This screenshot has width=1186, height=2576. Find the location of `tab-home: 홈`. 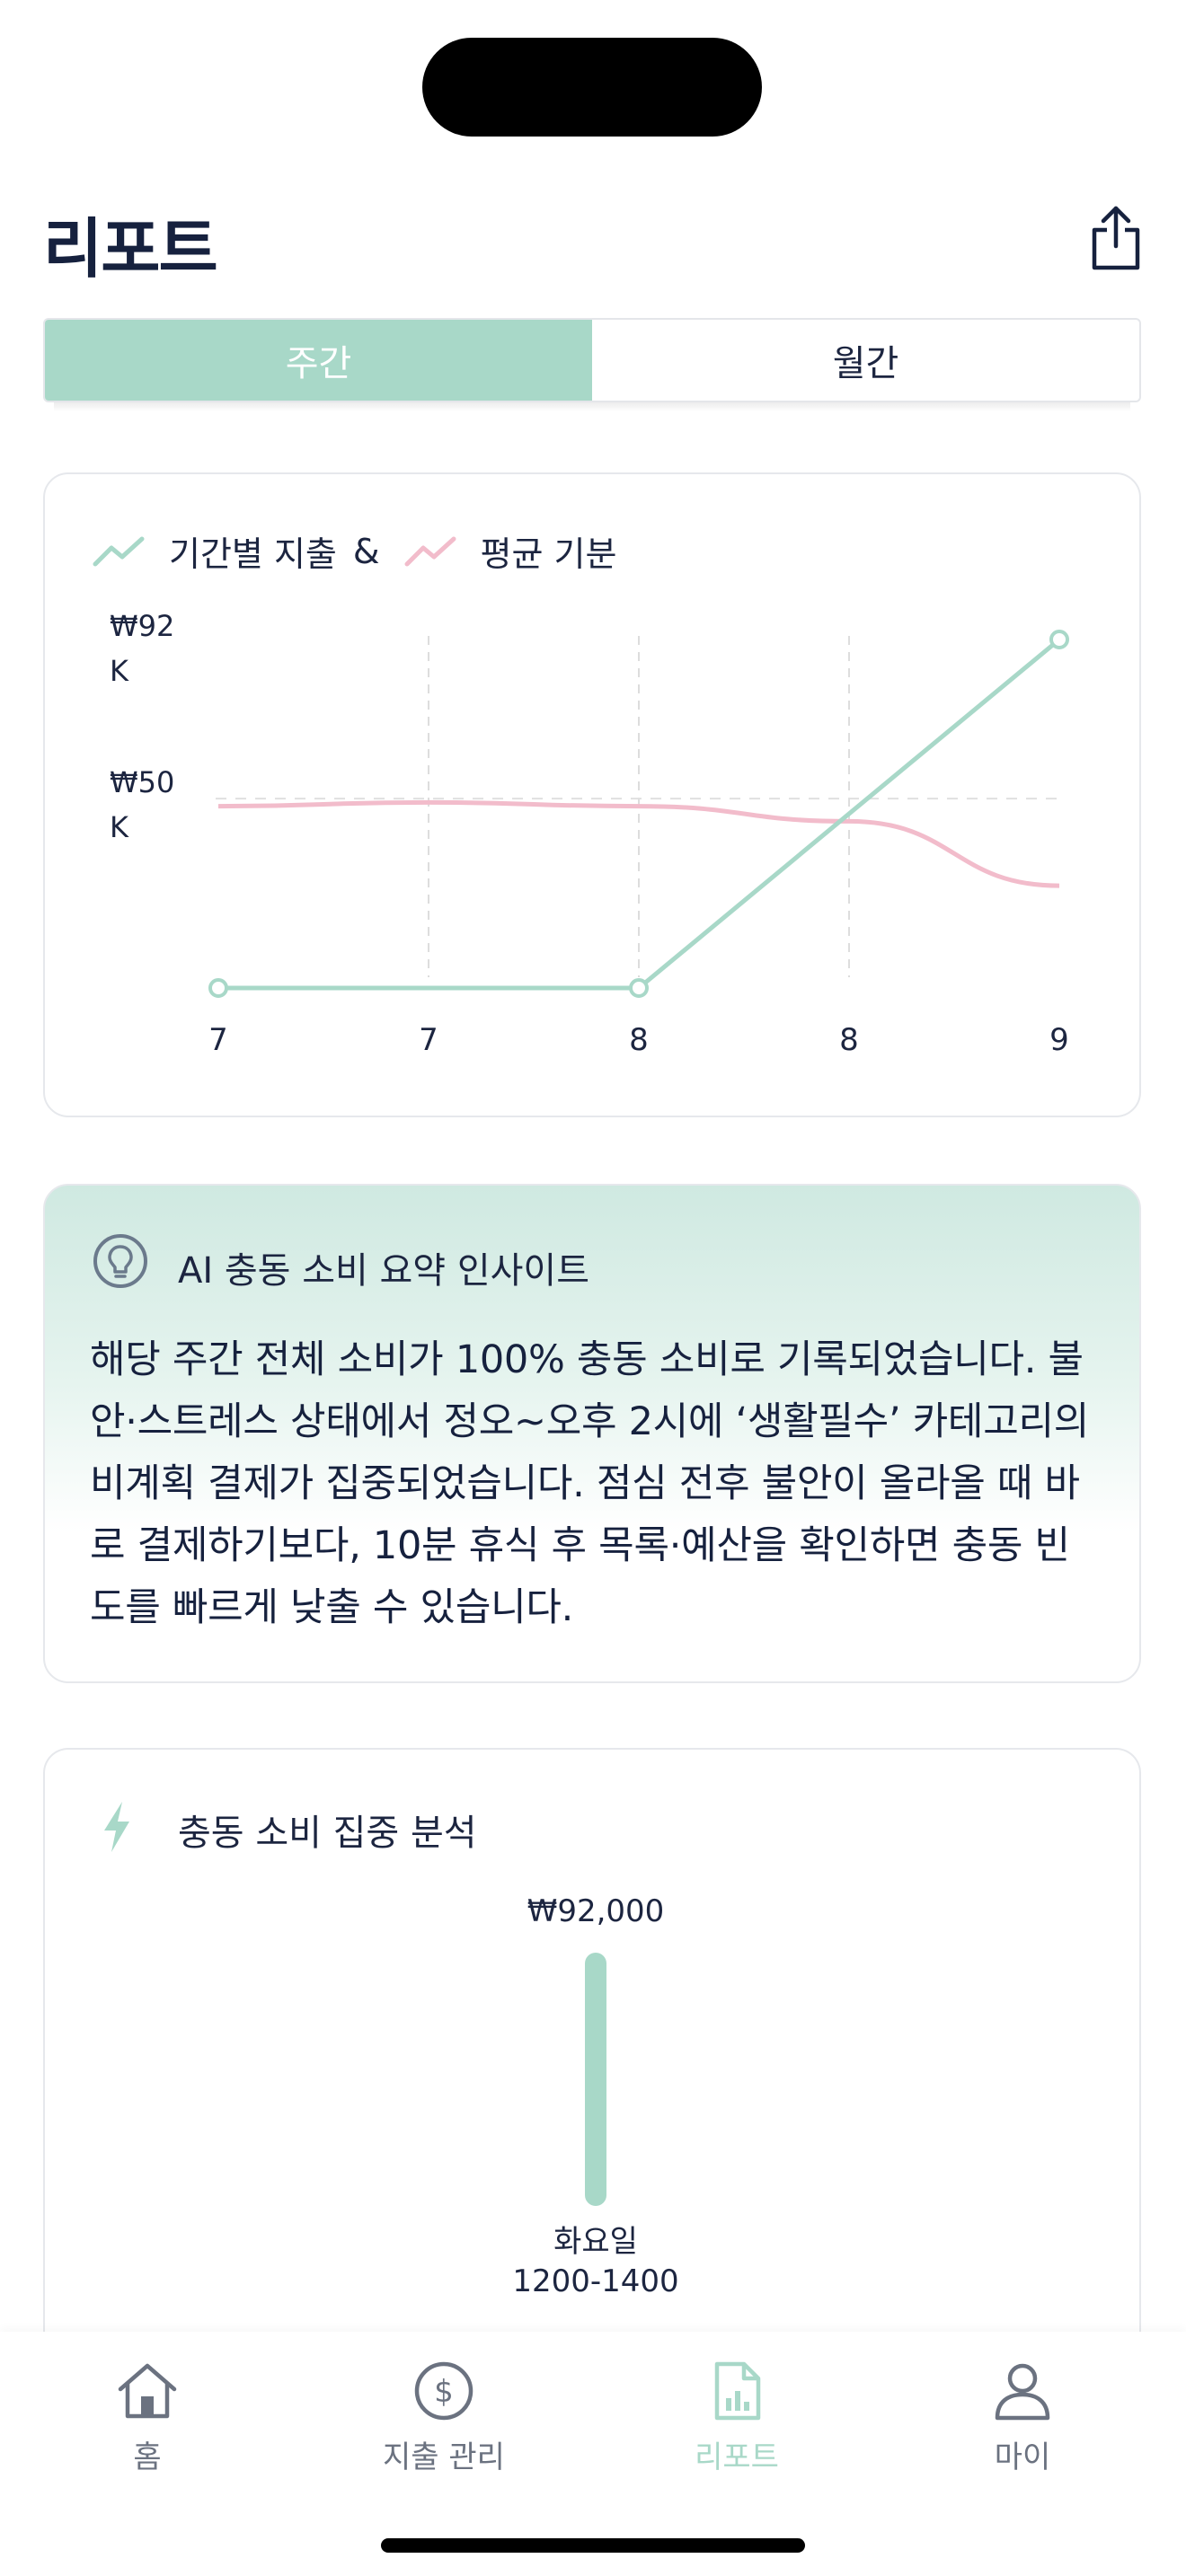

tab-home: 홈 is located at coordinates (147, 2417).